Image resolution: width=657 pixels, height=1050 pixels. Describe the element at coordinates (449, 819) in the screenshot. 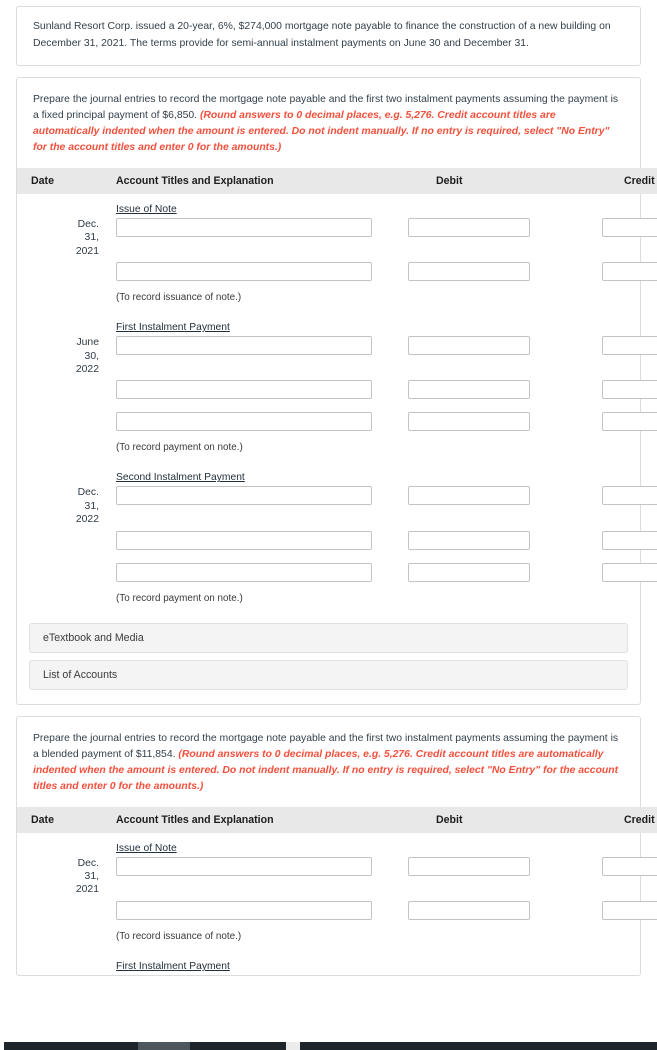

I see `header-debit-b: Debit` at that location.